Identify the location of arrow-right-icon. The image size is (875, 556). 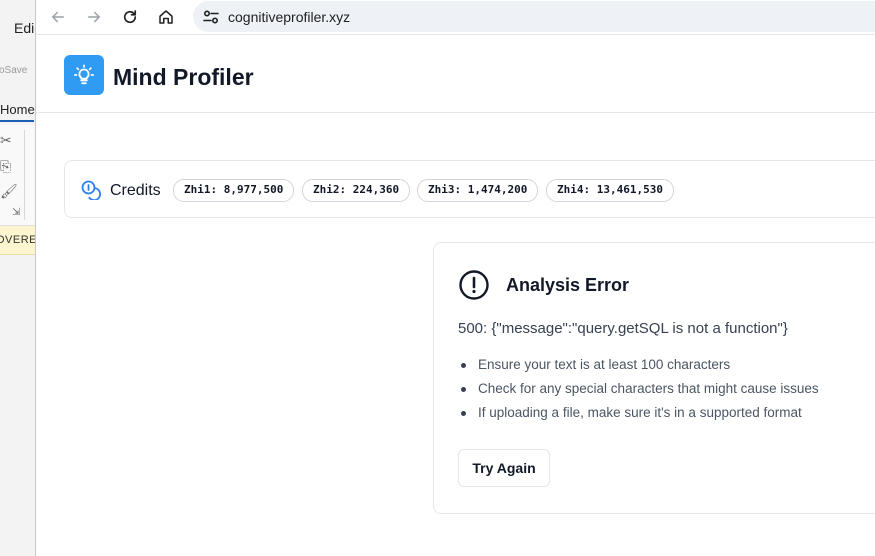
(94, 17).